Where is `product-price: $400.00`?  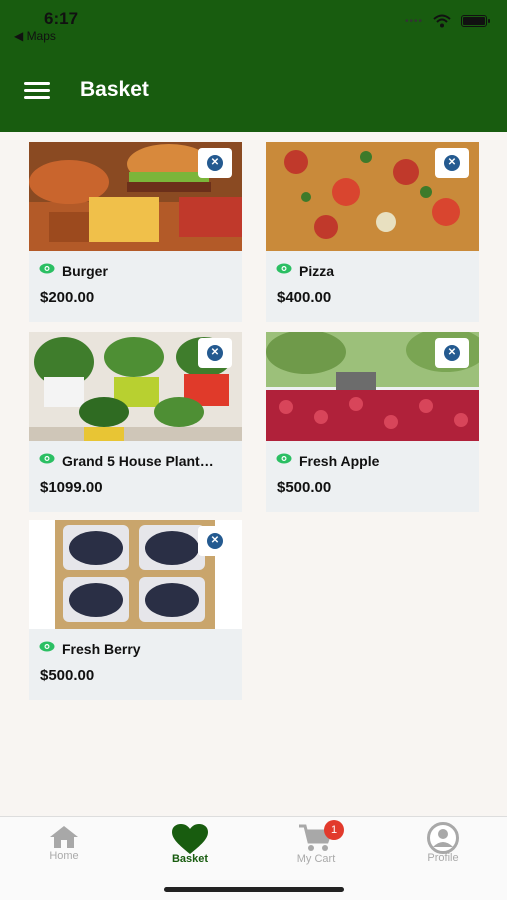 product-price: $400.00 is located at coordinates (304, 297).